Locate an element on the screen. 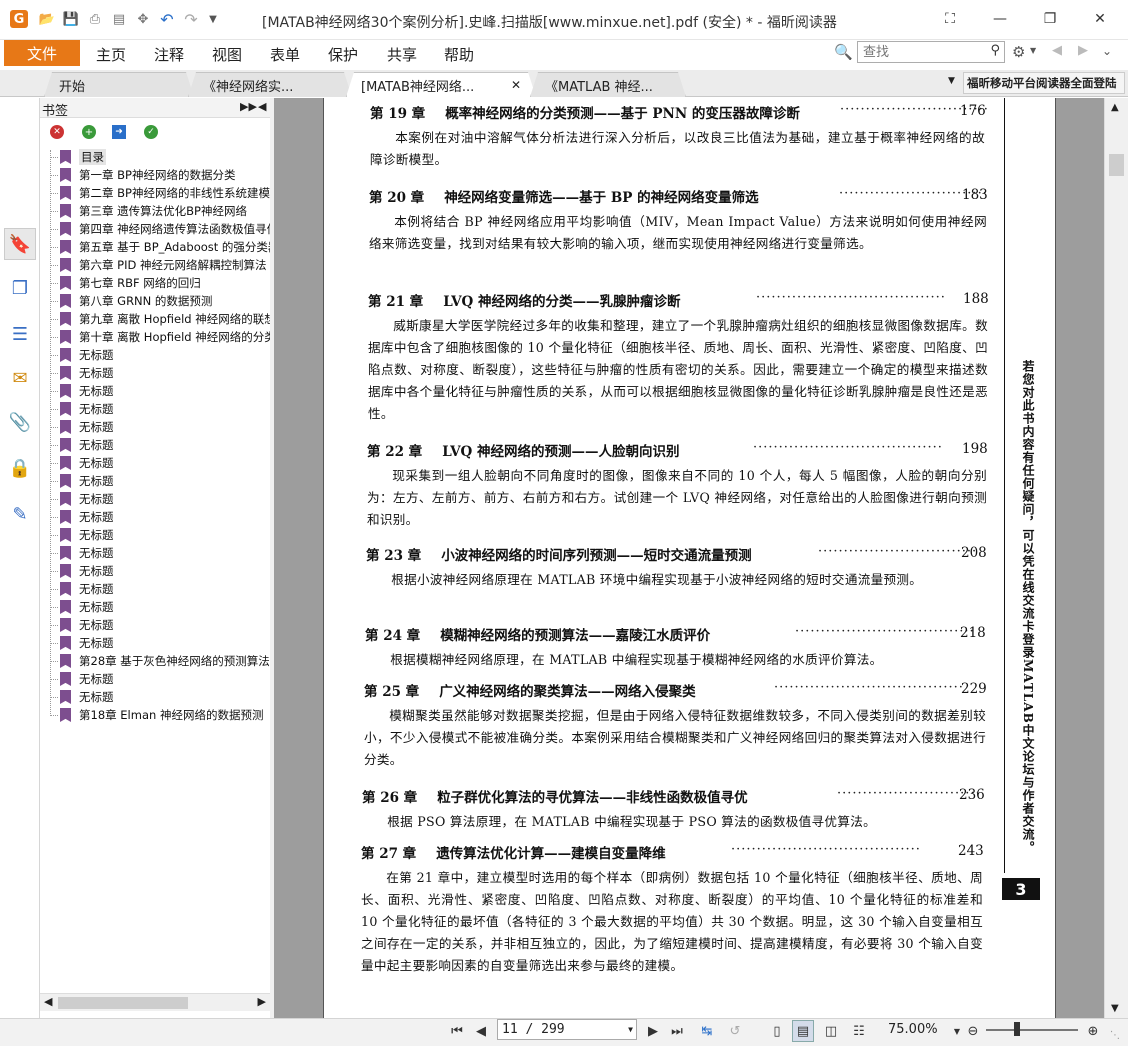 Image resolution: width=1128 pixels, height=1046 pixels. zoom-in-icon: ⊕ is located at coordinates (1093, 1031).